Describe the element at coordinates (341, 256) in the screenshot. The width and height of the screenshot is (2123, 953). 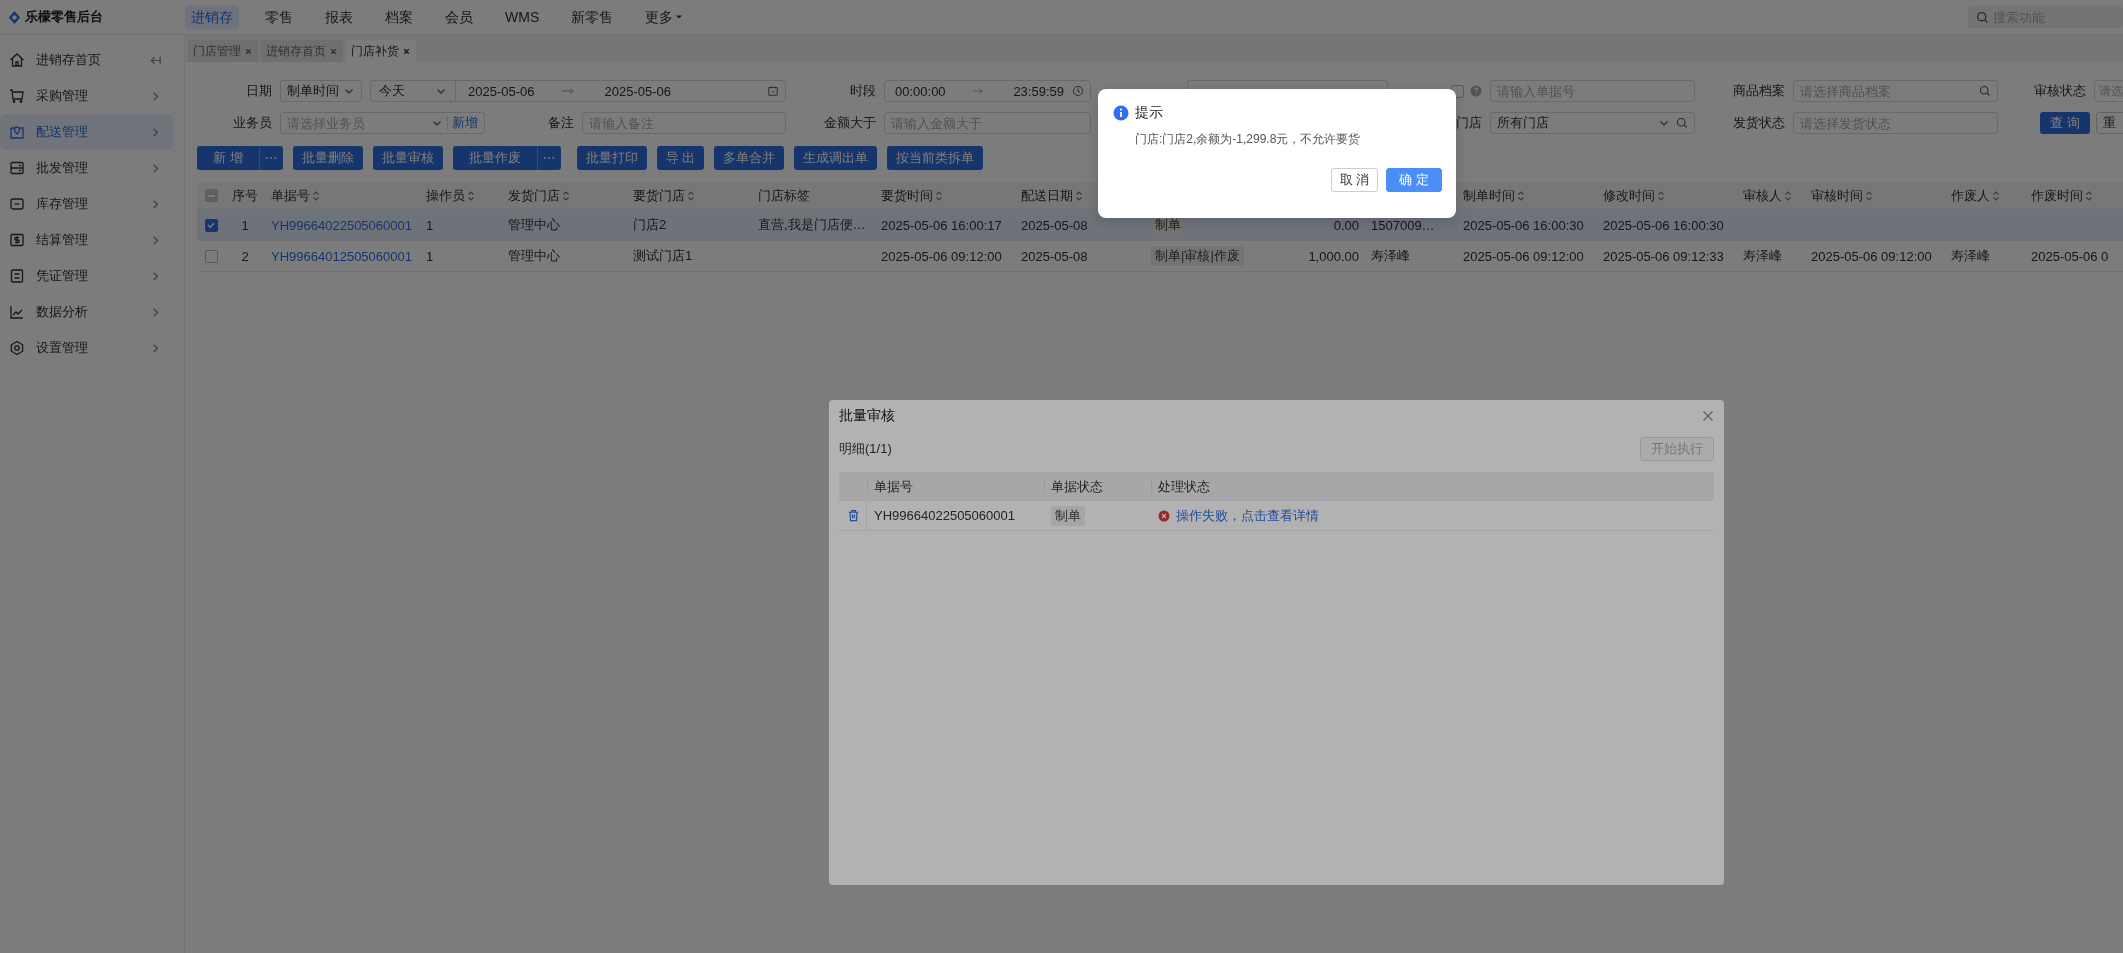
I see `order-number-link: YH99664012505060001` at that location.